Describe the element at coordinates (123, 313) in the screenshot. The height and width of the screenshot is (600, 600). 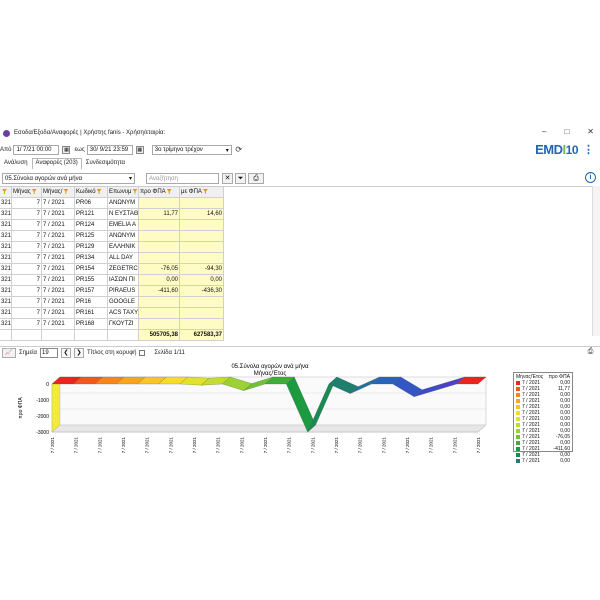
I see `table-cell: ACS TAXY` at that location.